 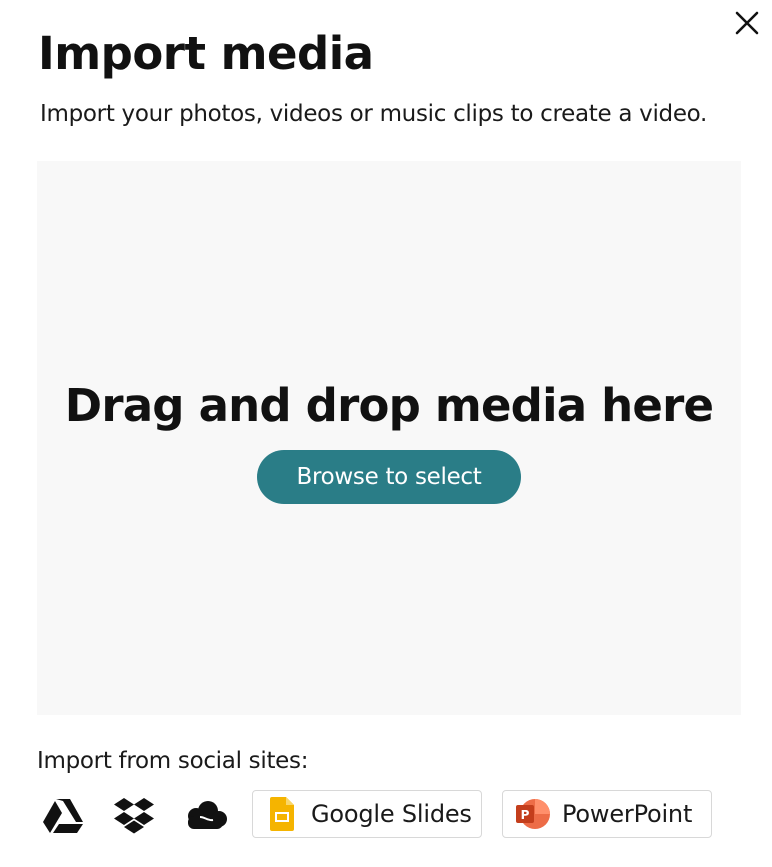 What do you see at coordinates (173, 761) in the screenshot?
I see `social-import-label: Import from social sites:` at bounding box center [173, 761].